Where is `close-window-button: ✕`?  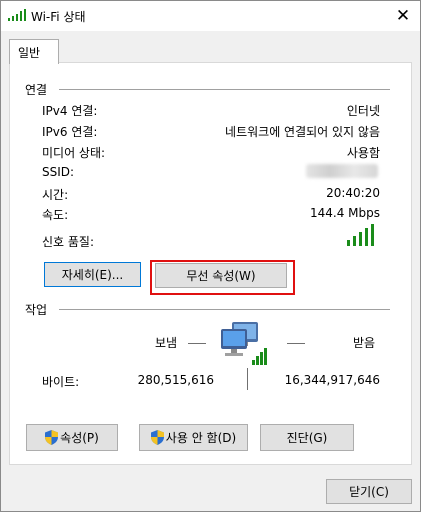 close-window-button: ✕ is located at coordinates (403, 15).